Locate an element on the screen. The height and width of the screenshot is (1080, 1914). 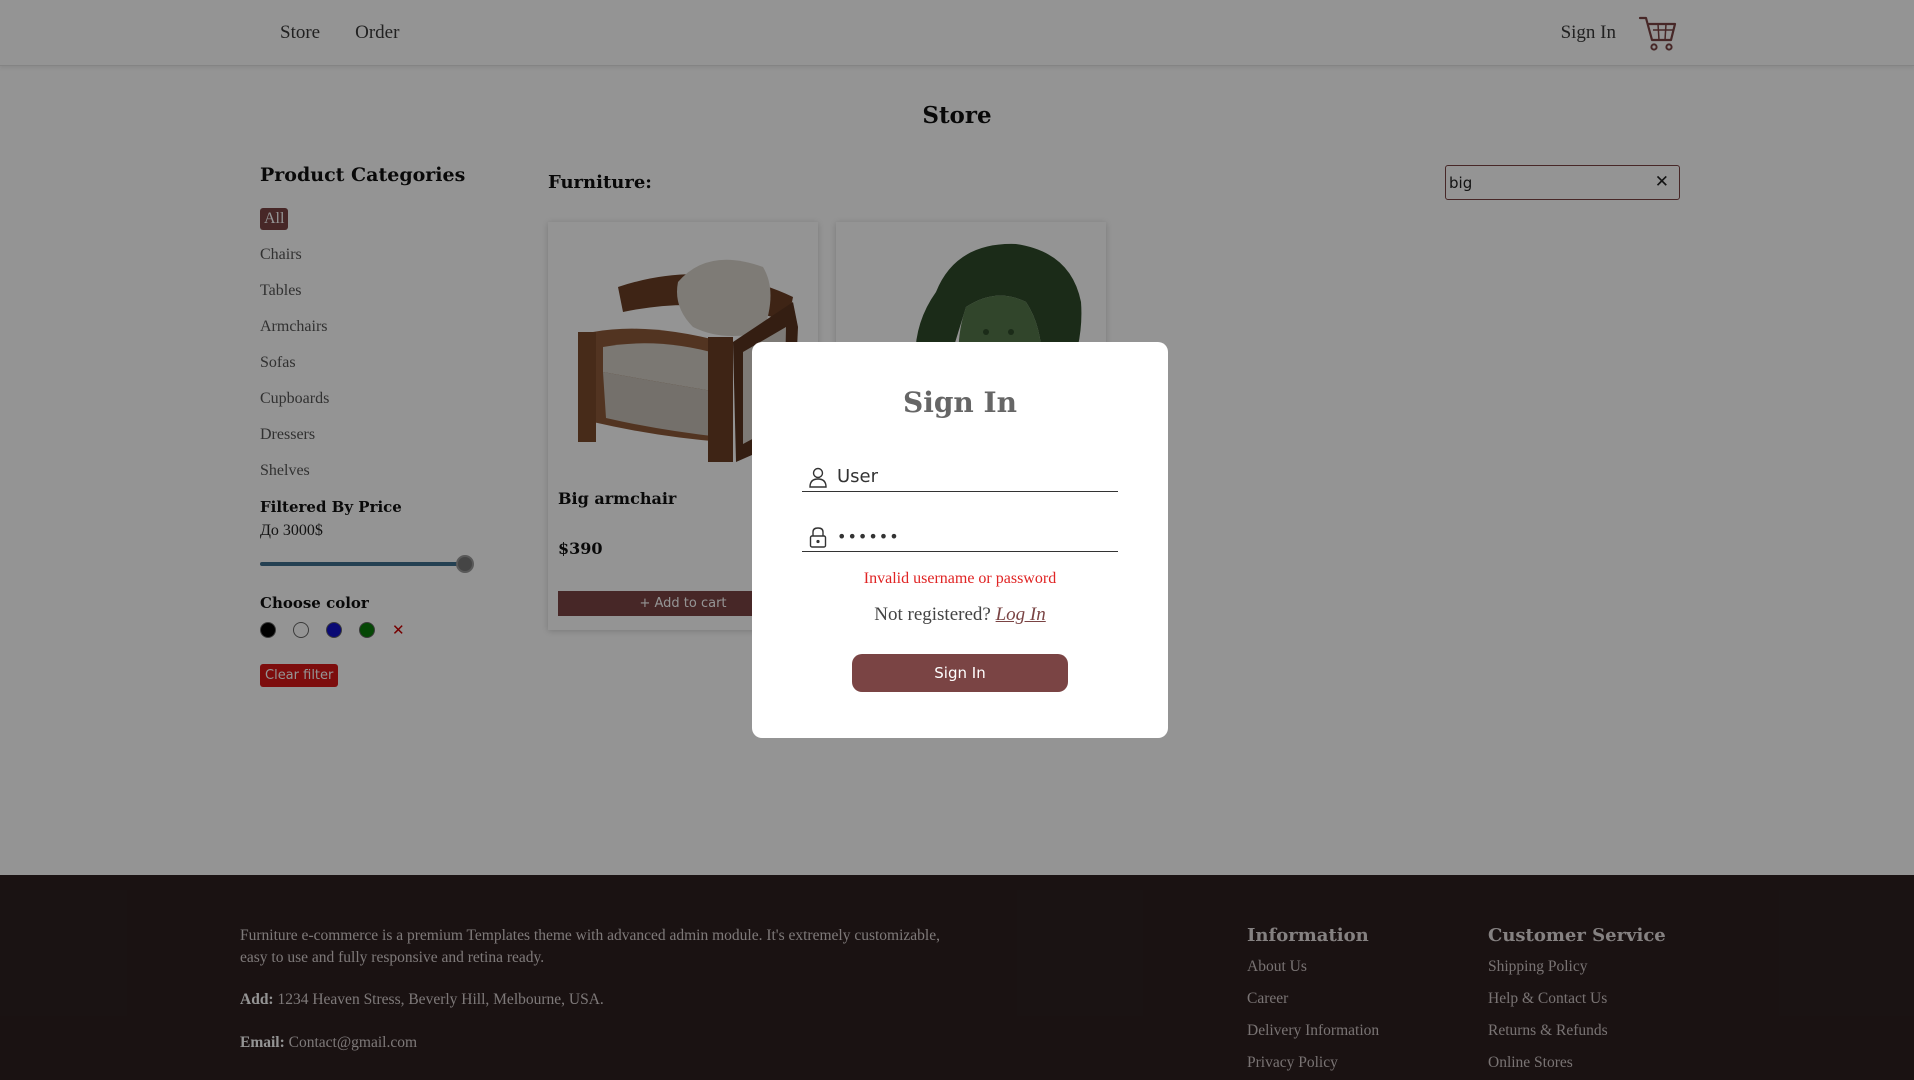
password-field is located at coordinates (960, 537).